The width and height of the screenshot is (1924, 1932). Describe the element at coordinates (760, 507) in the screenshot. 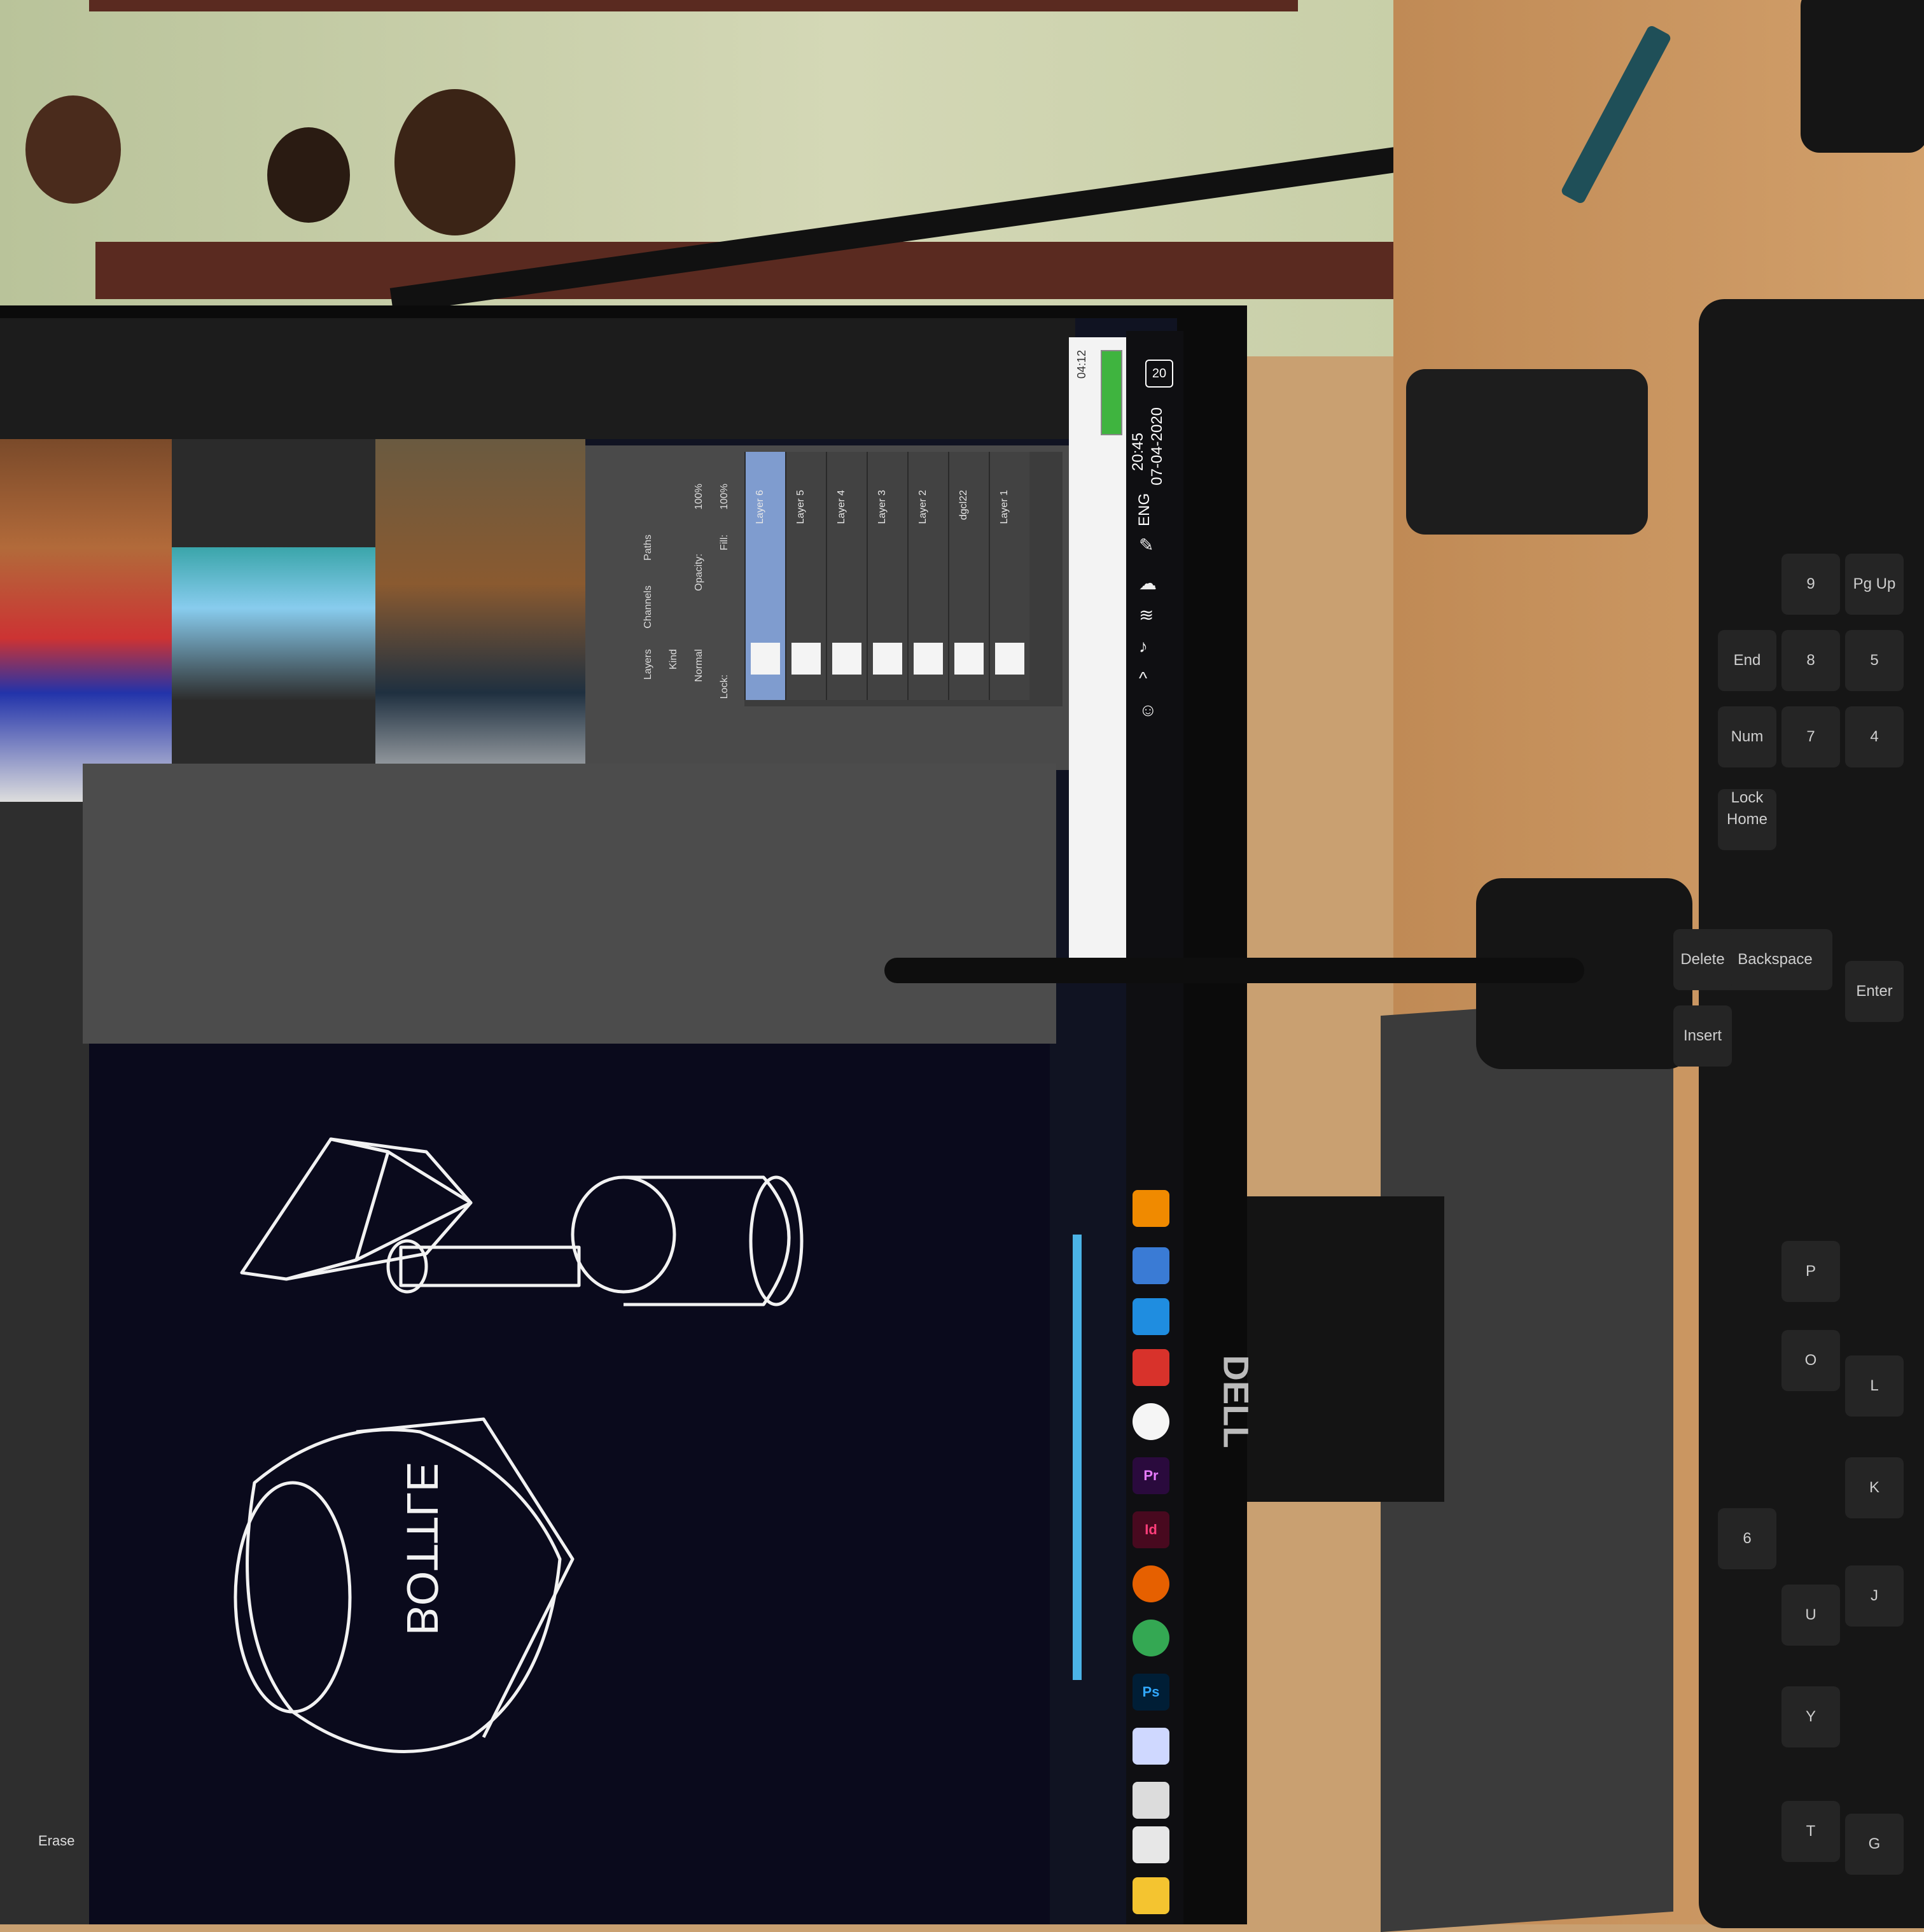

I see `layer-name: Layer 6` at that location.